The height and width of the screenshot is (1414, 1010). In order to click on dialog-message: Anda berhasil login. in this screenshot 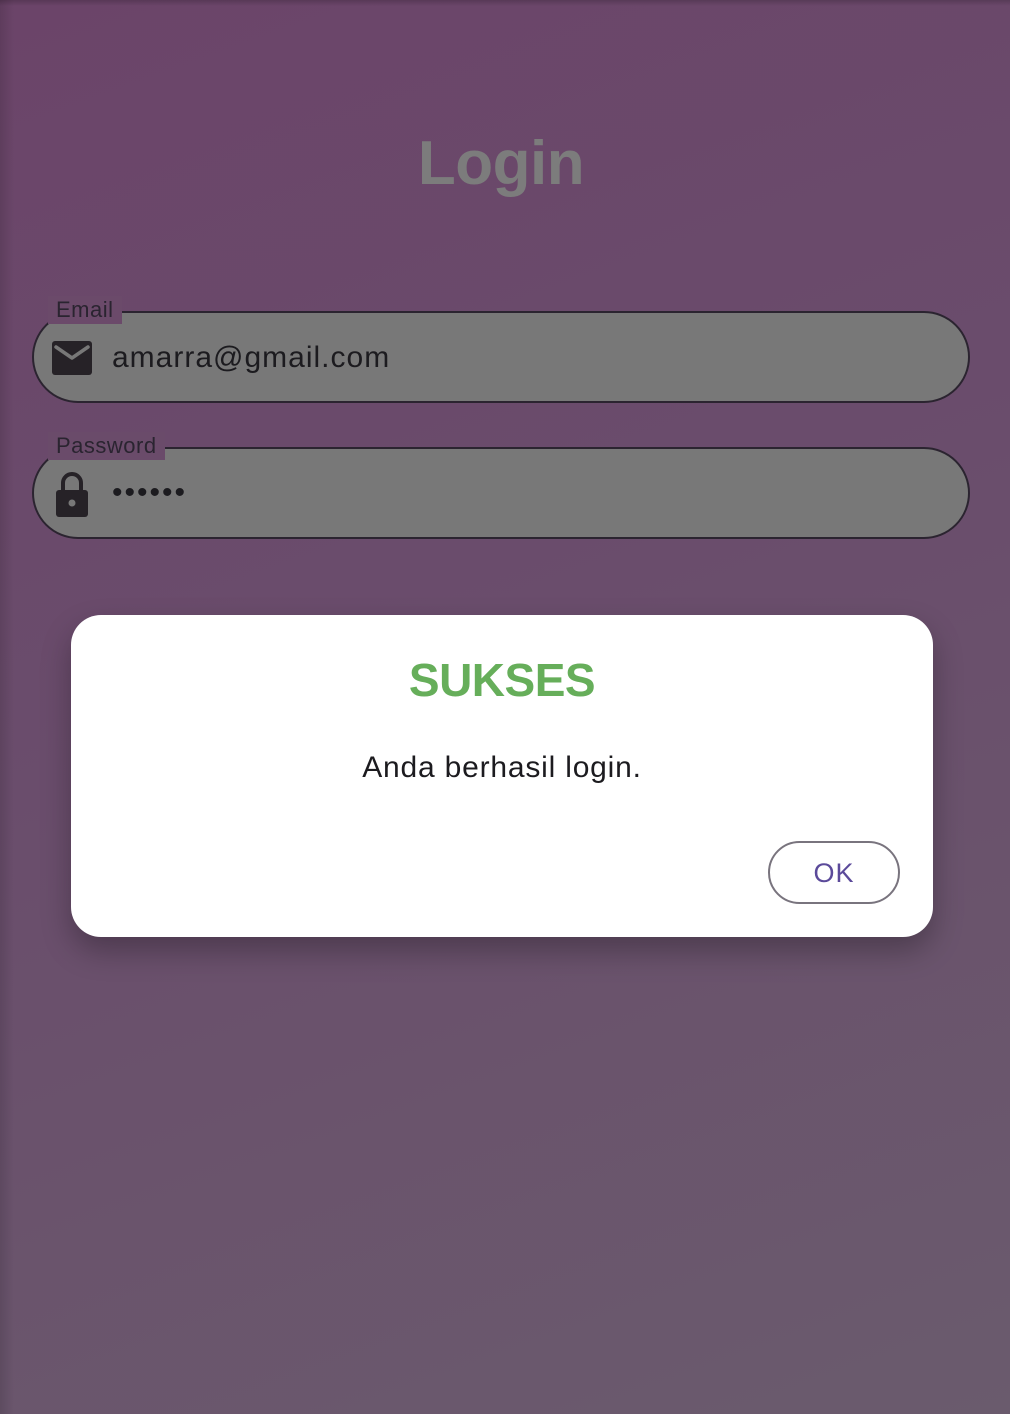, I will do `click(502, 767)`.